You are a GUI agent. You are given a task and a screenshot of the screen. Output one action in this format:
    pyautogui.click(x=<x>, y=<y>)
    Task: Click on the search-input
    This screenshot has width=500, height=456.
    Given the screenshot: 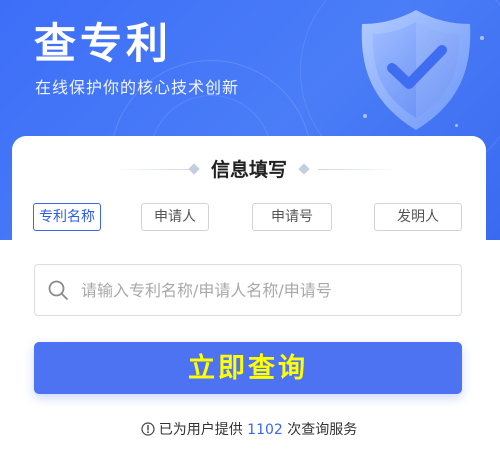 What is the action you would take?
    pyautogui.click(x=267, y=290)
    